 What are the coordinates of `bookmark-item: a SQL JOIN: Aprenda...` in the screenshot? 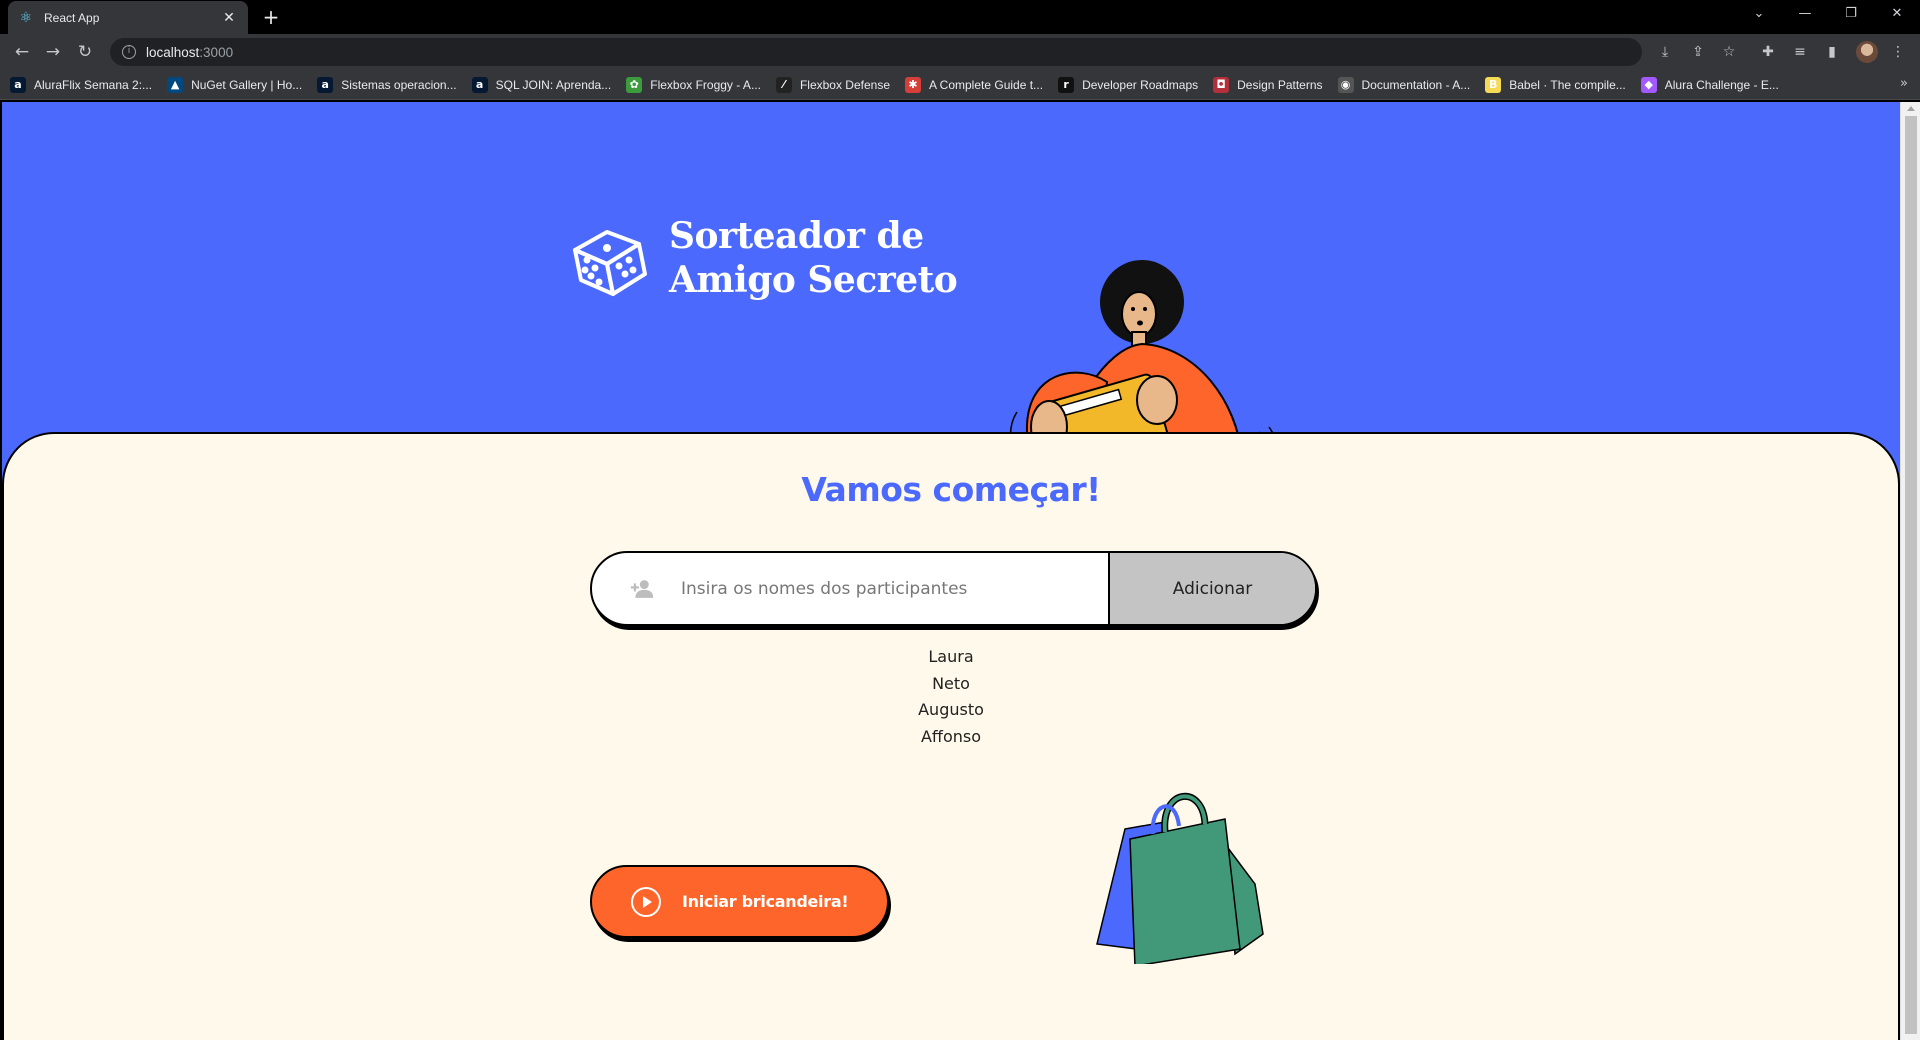 It's located at (541, 84).